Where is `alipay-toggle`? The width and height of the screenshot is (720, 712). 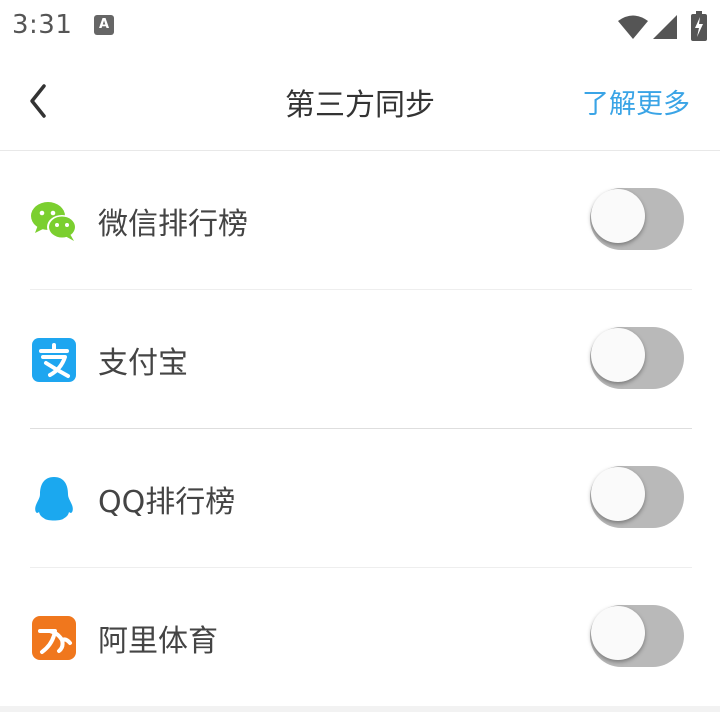 alipay-toggle is located at coordinates (637, 358).